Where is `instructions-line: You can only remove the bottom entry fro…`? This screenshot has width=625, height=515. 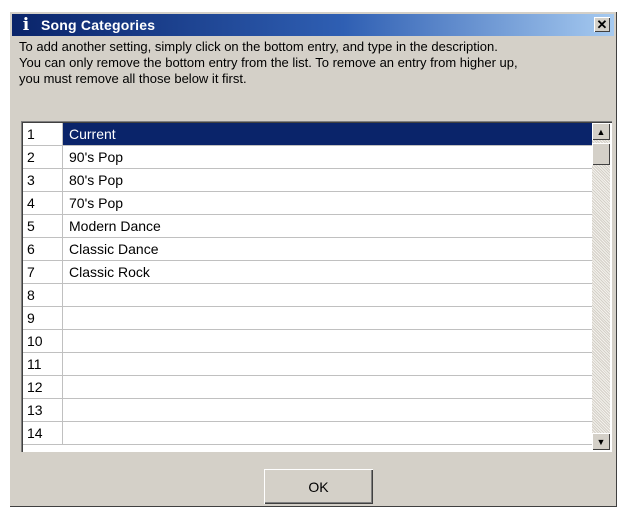 instructions-line: You can only remove the bottom entry fro… is located at coordinates (268, 62).